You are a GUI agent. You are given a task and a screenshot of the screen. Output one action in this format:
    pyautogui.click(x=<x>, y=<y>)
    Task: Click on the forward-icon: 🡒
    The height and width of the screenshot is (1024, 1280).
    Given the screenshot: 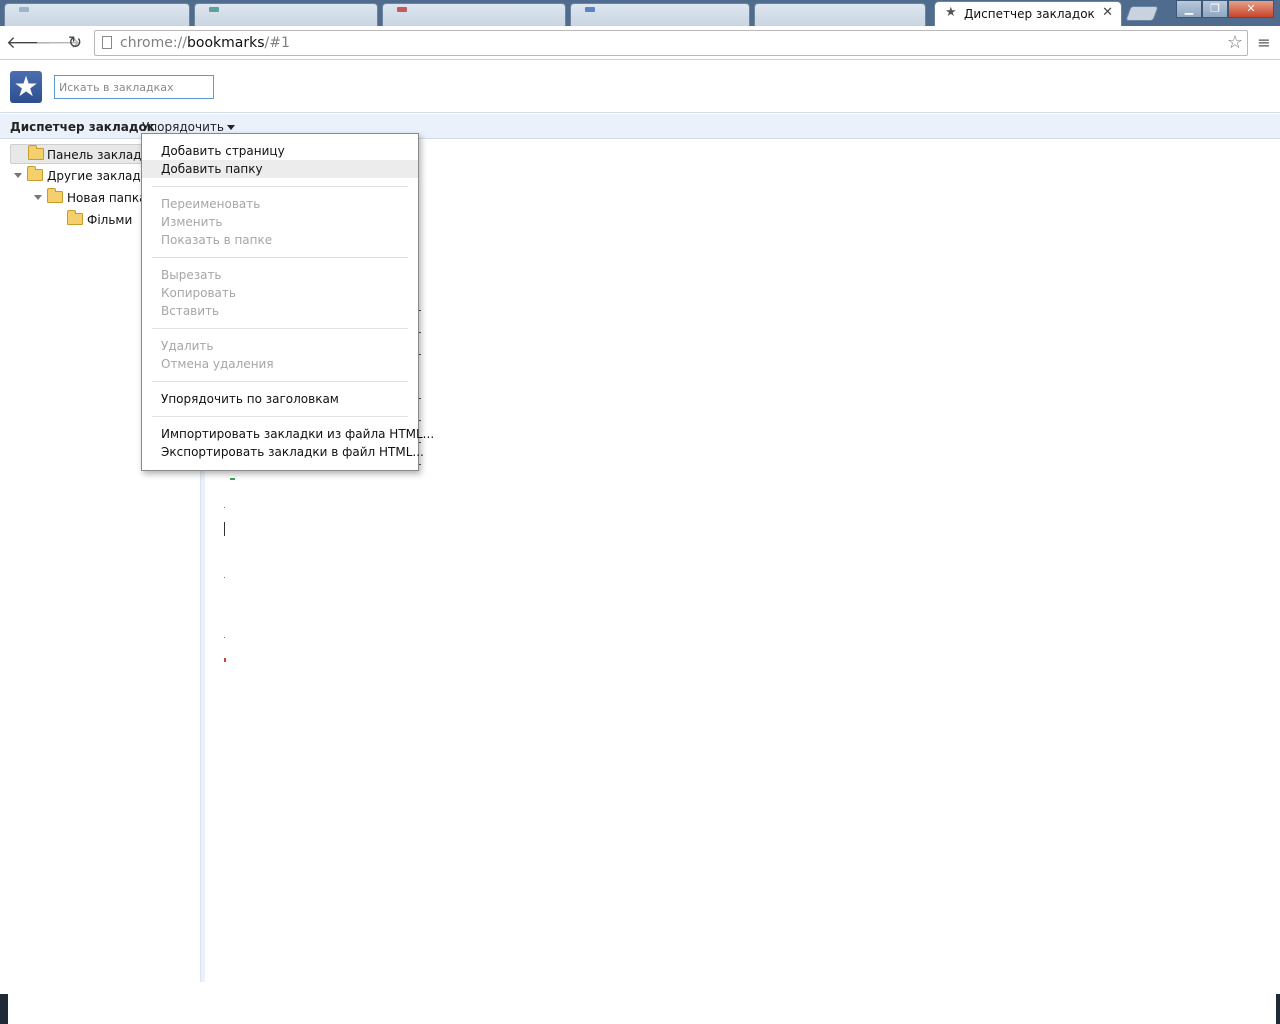 What is the action you would take?
    pyautogui.click(x=58, y=43)
    